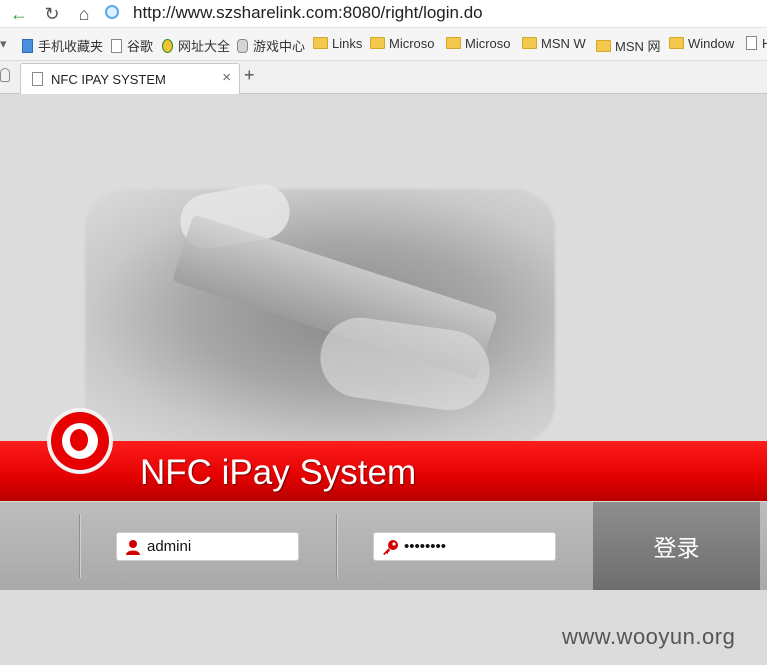 The height and width of the screenshot is (665, 767). I want to click on logo-mark, so click(79, 440).